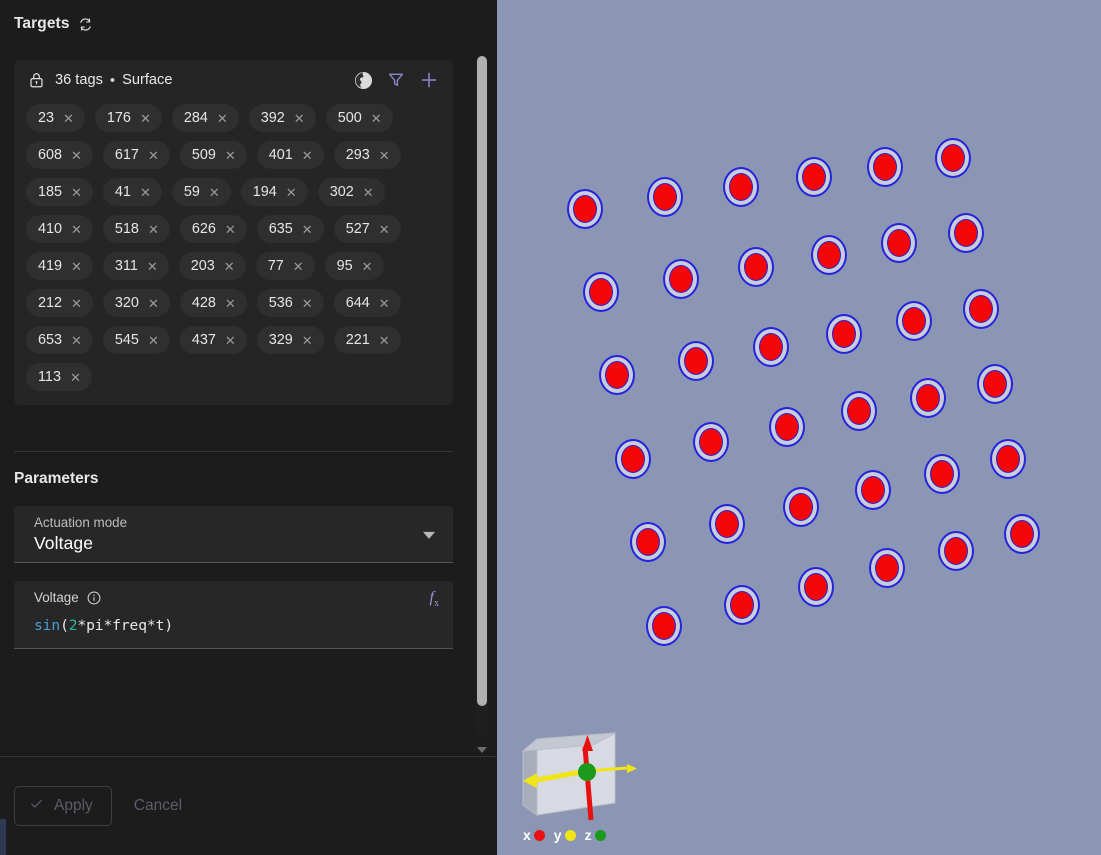 Image resolution: width=1101 pixels, height=855 pixels. I want to click on cancel-button: Cancel, so click(158, 806).